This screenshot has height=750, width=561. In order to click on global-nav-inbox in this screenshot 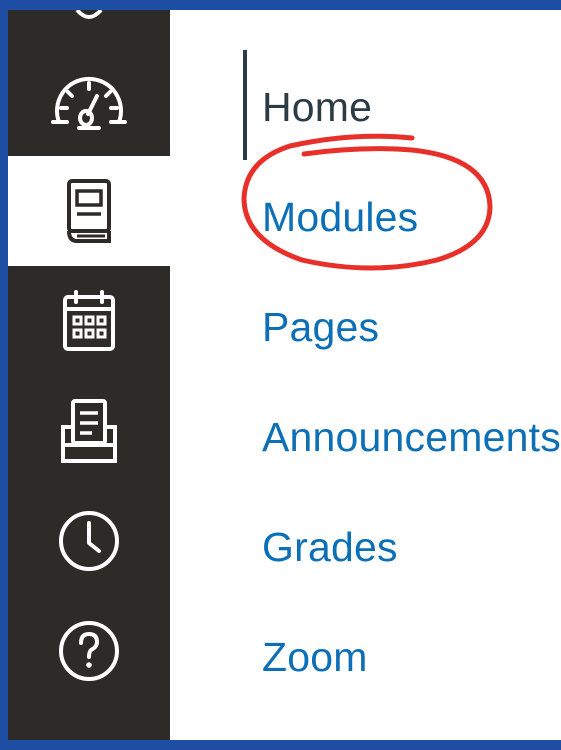, I will do `click(89, 431)`.